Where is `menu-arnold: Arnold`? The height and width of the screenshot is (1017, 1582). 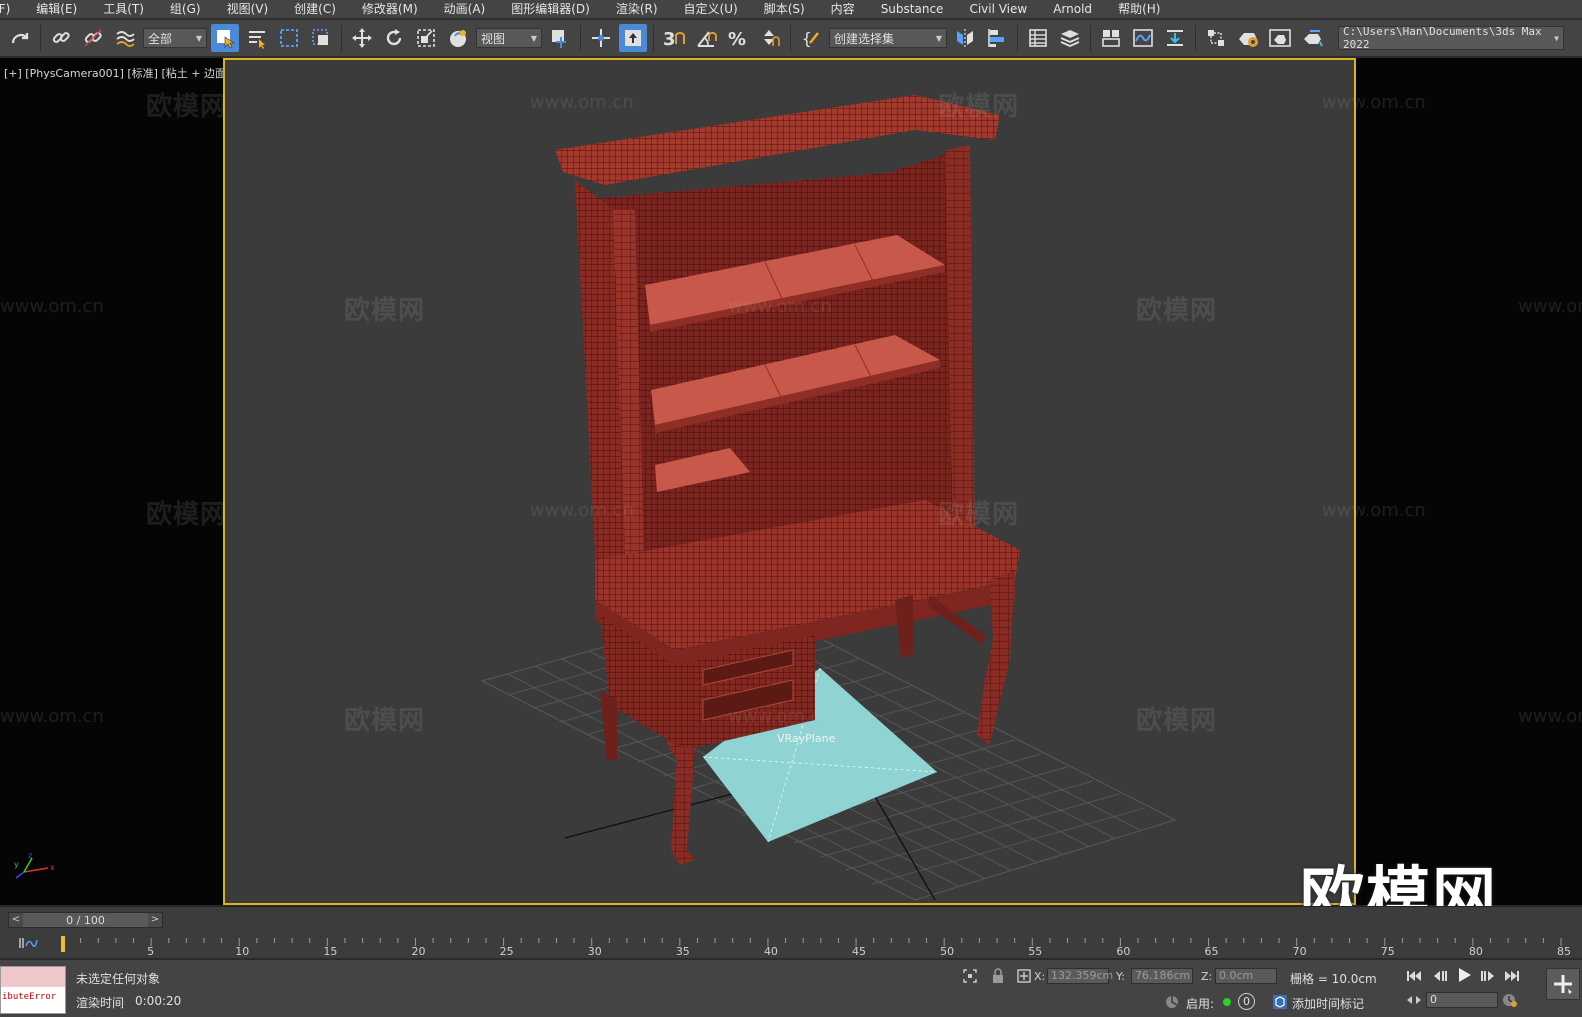 menu-arnold: Arnold is located at coordinates (1073, 9).